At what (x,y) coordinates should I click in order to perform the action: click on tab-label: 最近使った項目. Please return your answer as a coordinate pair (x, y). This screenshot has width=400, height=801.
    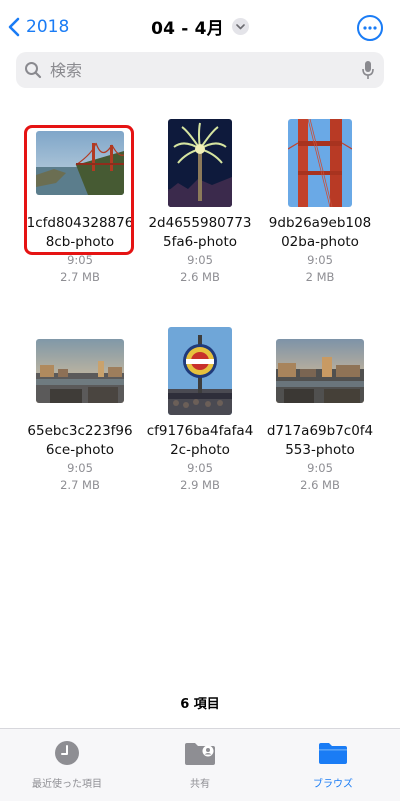
    Looking at the image, I should click on (67, 784).